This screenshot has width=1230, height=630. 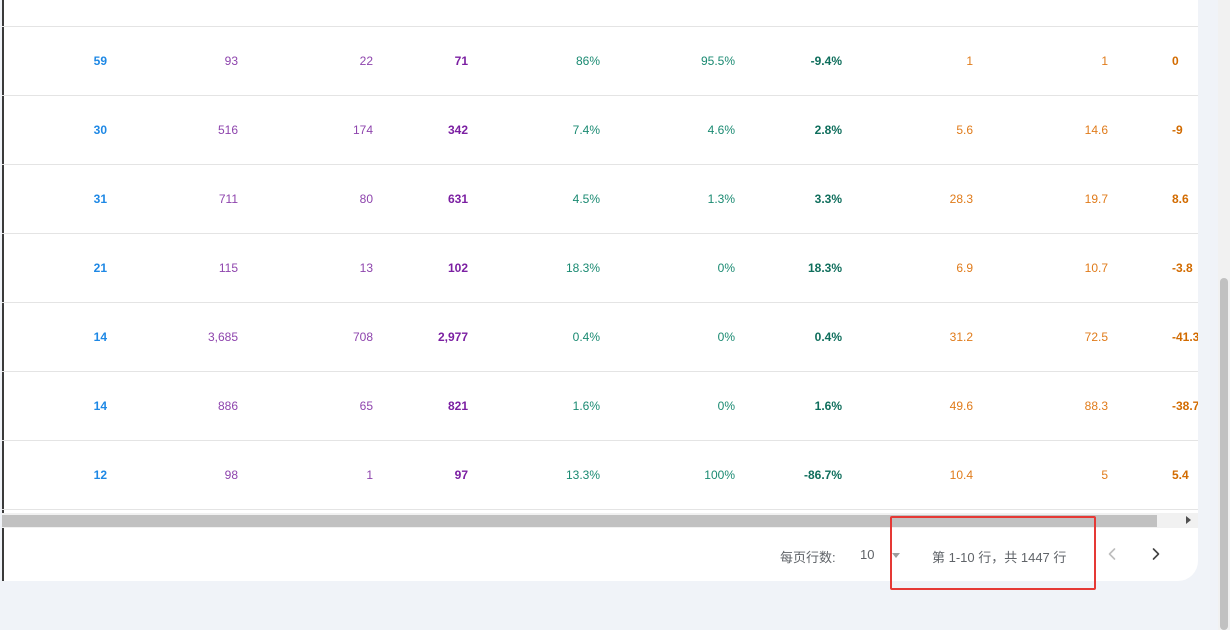 I want to click on table-cell: 631, so click(x=457, y=199).